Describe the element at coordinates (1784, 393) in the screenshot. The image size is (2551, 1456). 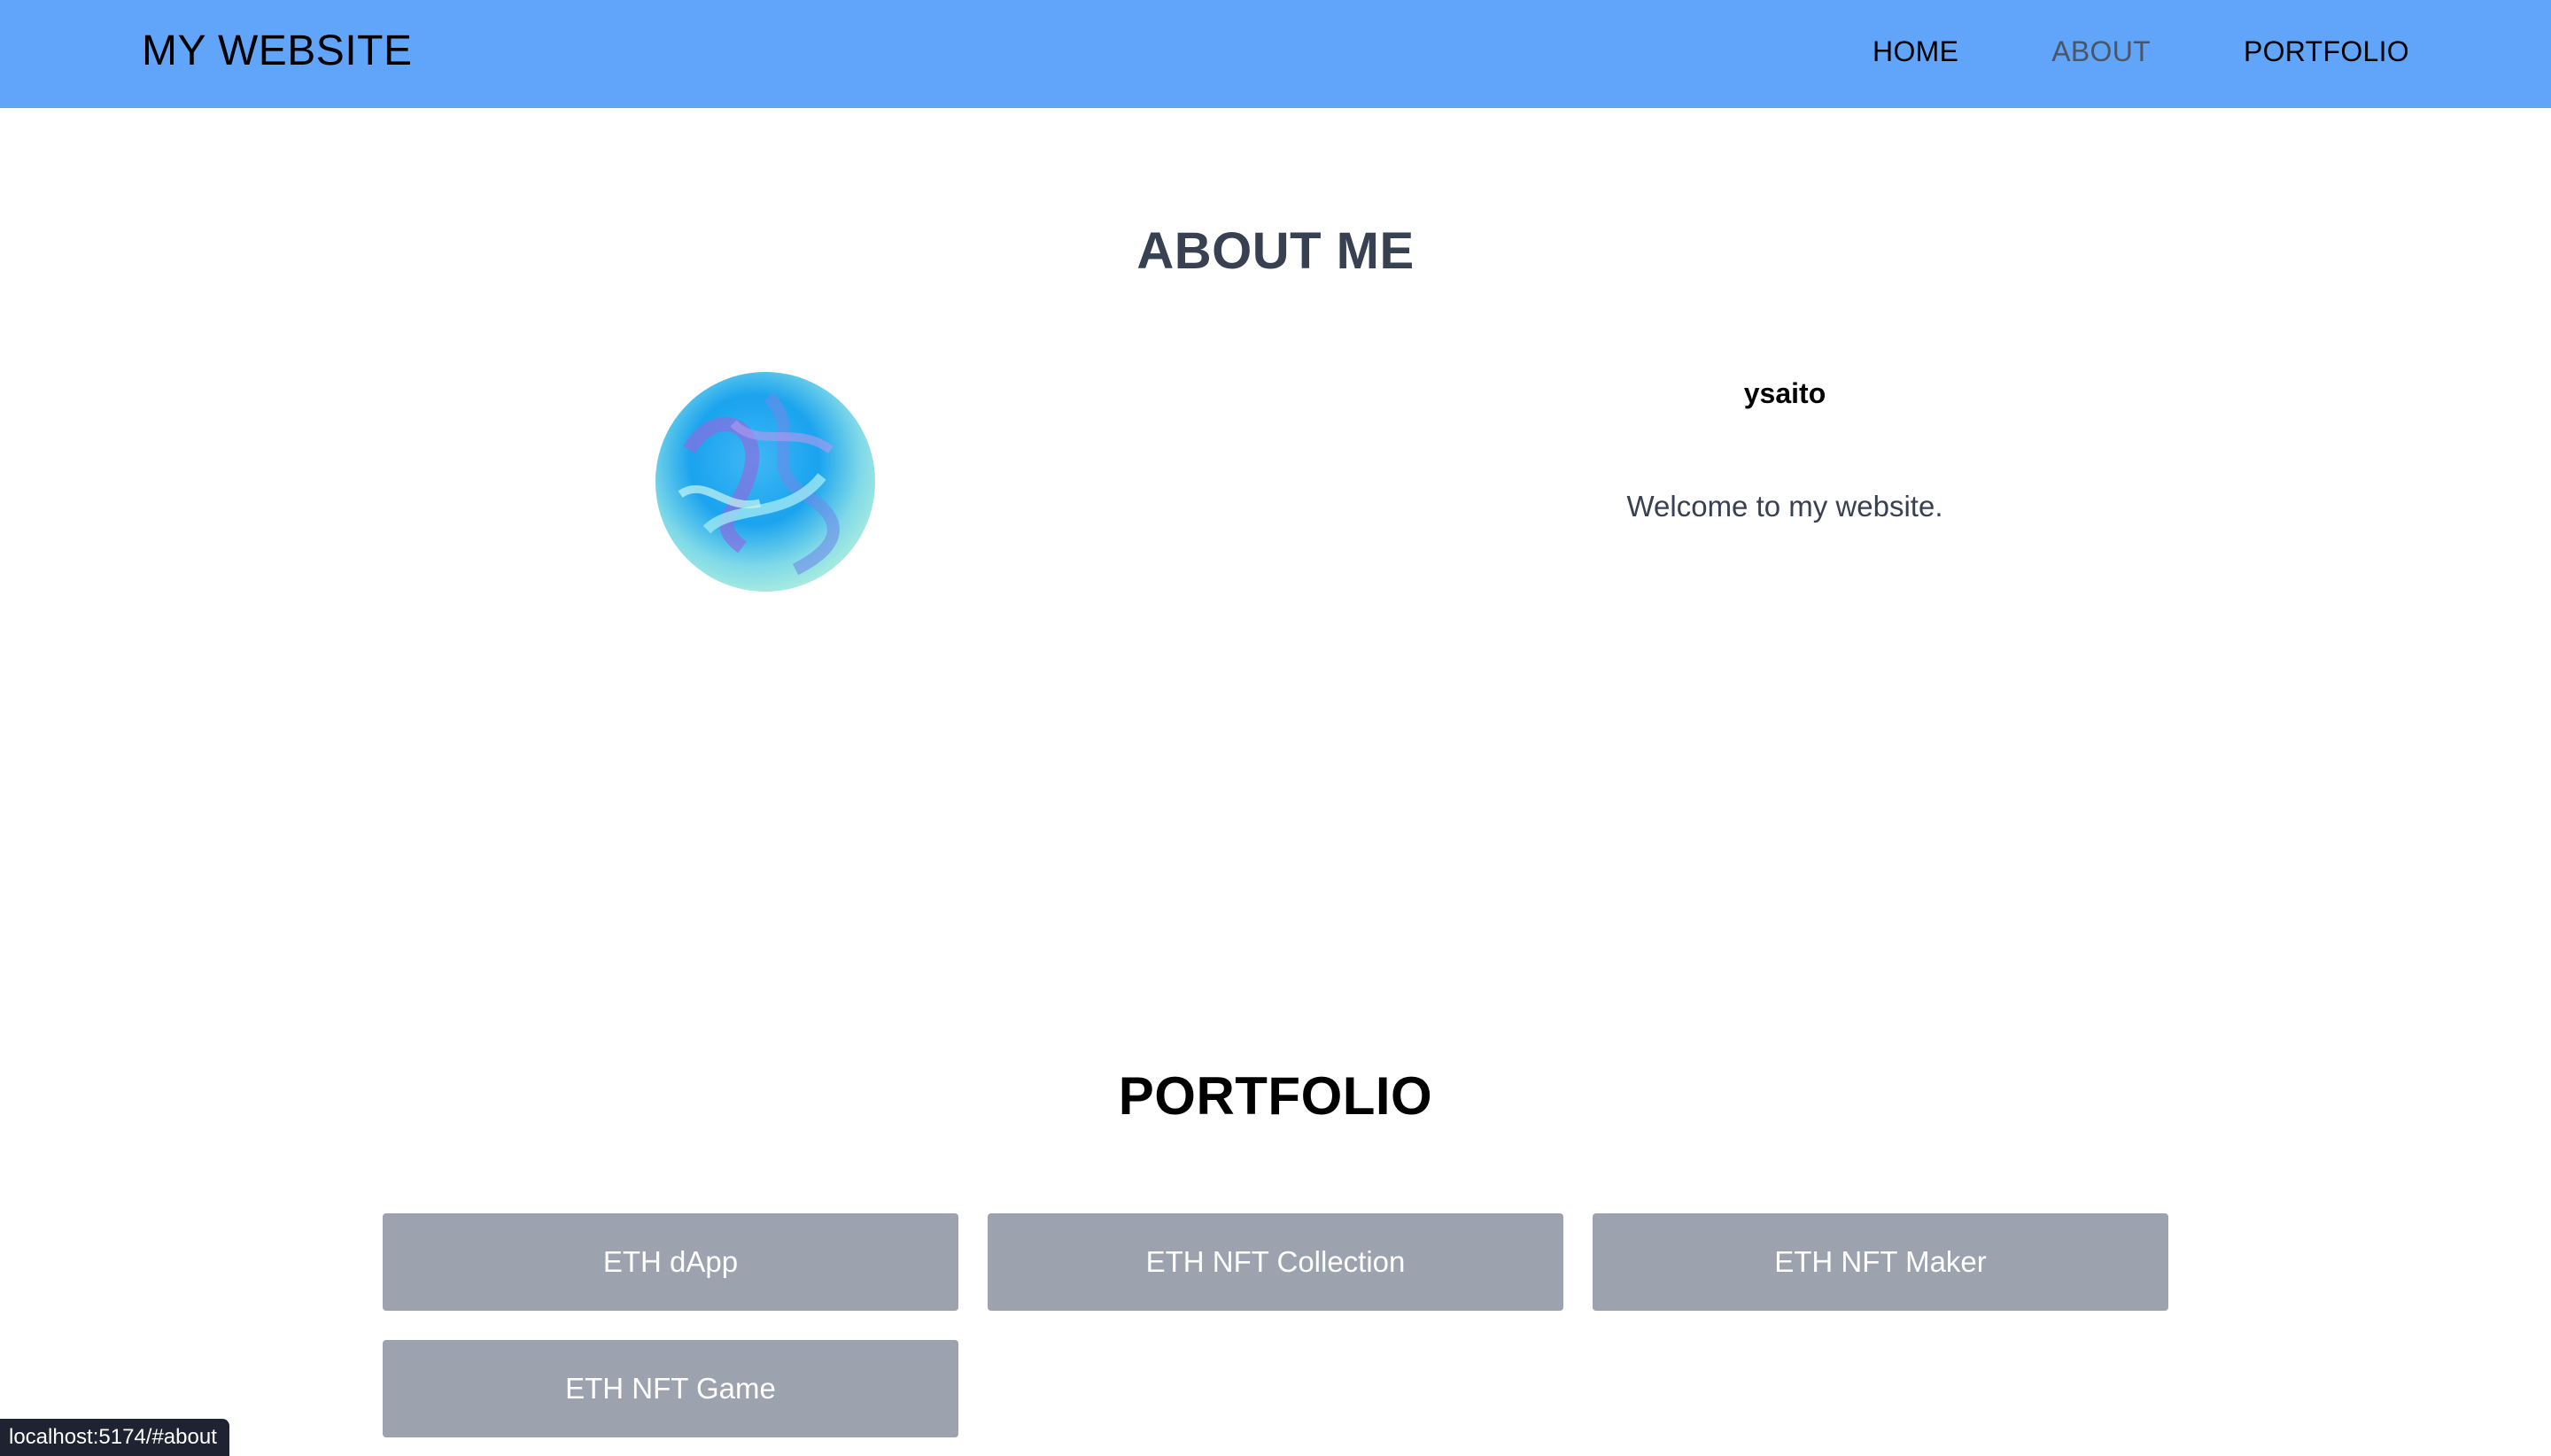
I see `profile-name: ysaito` at that location.